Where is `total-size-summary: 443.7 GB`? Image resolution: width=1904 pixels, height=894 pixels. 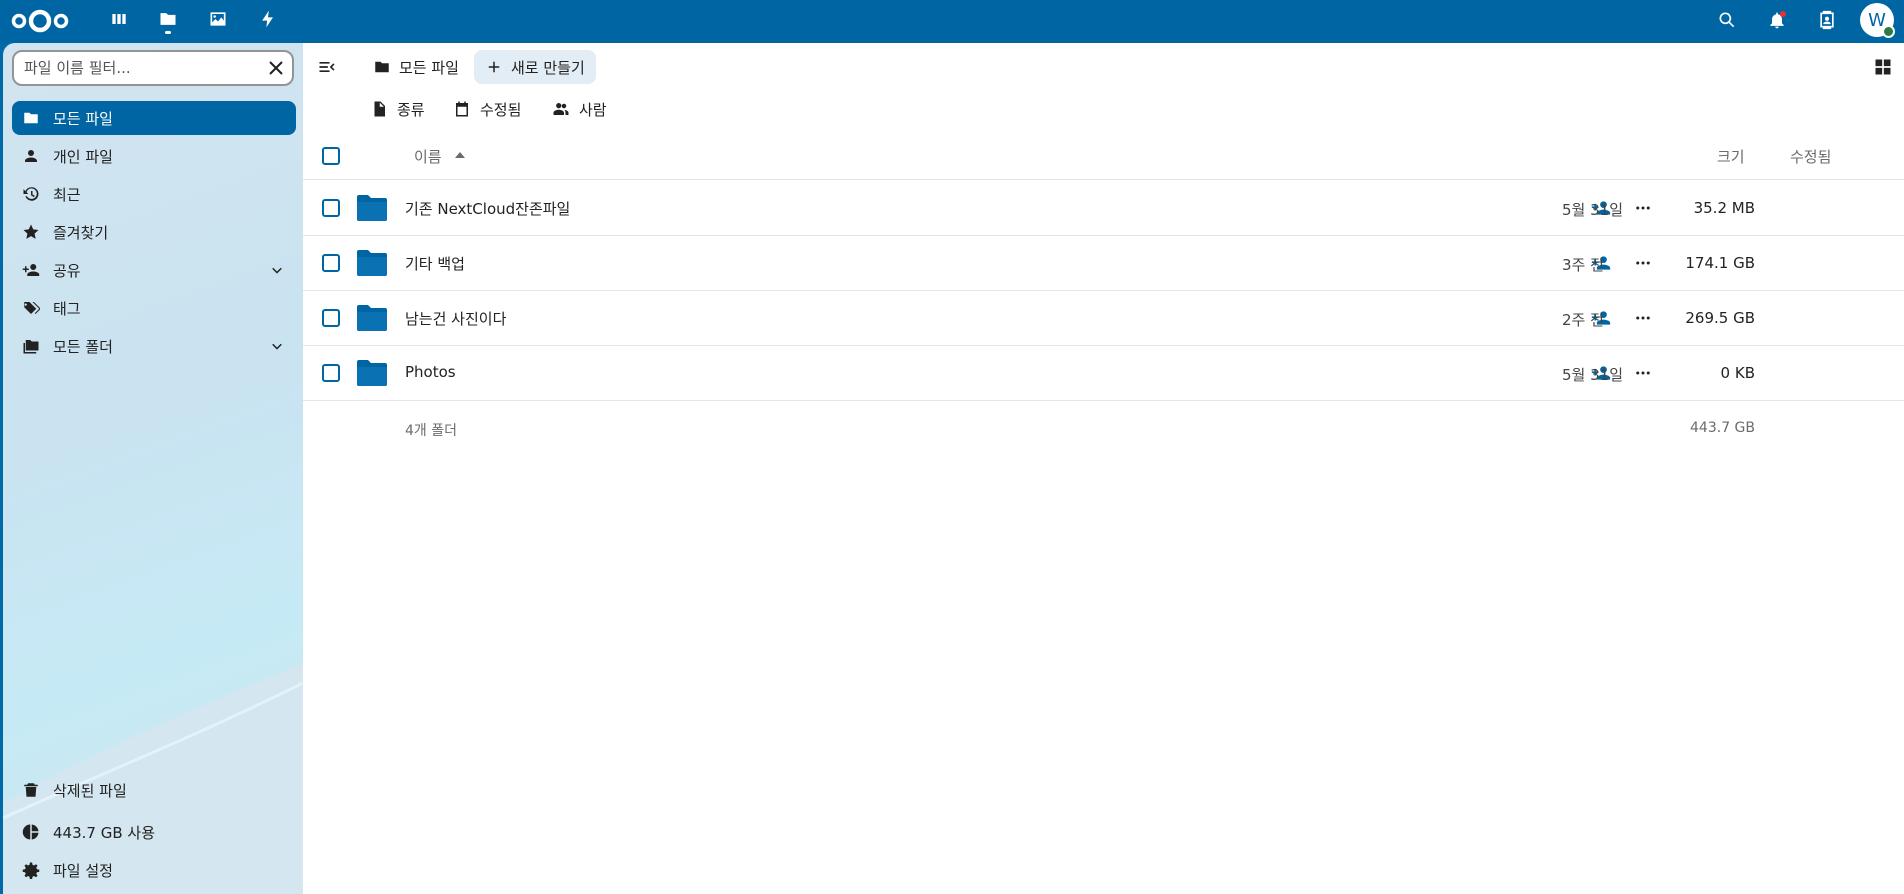
total-size-summary: 443.7 GB is located at coordinates (1722, 428).